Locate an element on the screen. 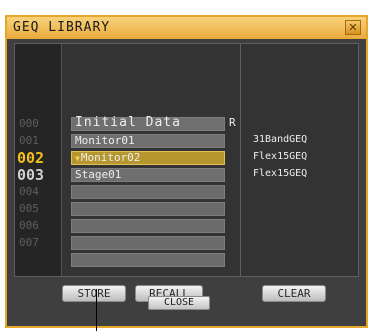 The height and width of the screenshot is (331, 375). row-number: 007 is located at coordinates (29, 242).